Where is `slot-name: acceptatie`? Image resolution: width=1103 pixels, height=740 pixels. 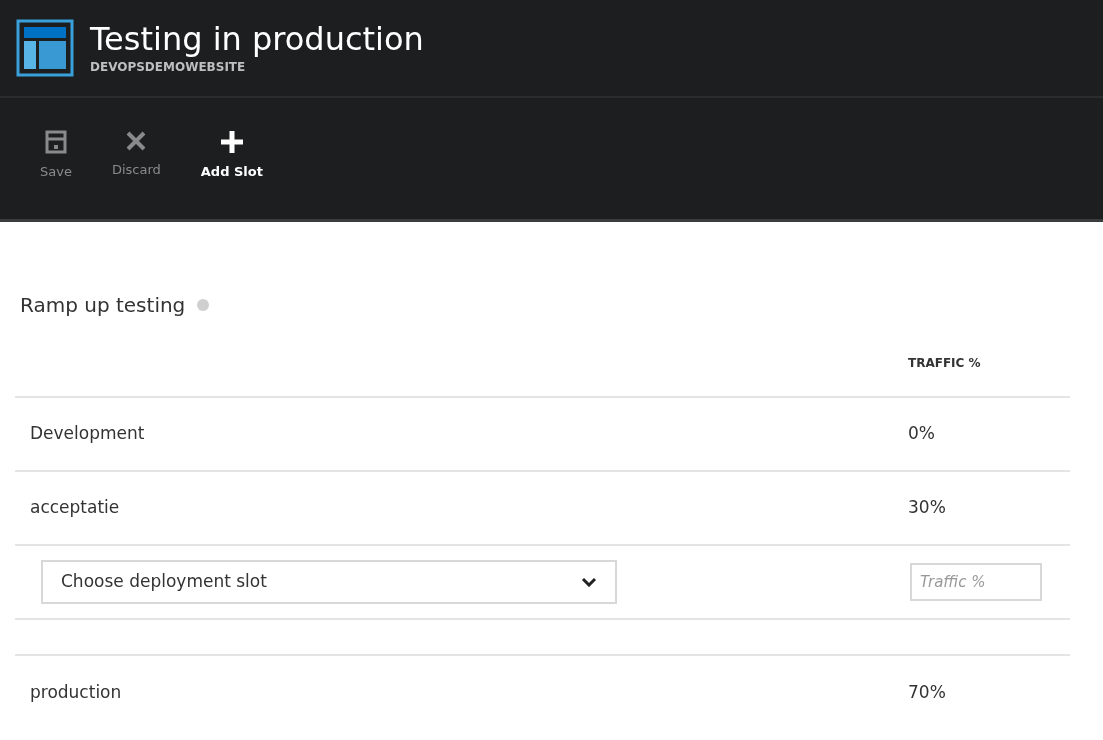 slot-name: acceptatie is located at coordinates (75, 508).